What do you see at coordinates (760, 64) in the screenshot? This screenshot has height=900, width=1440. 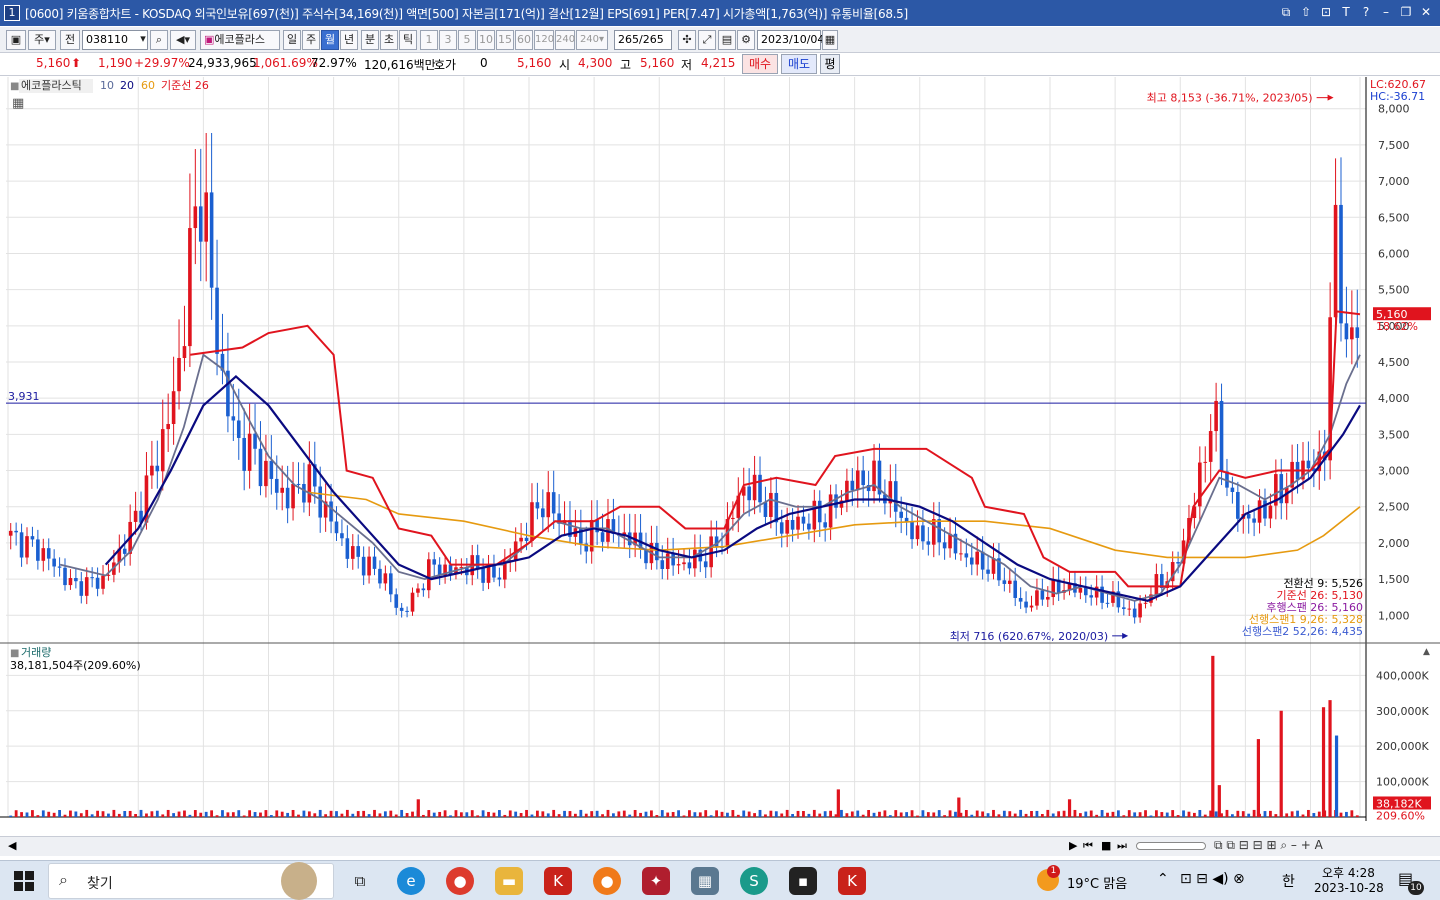 I see `buy-button: 매수` at bounding box center [760, 64].